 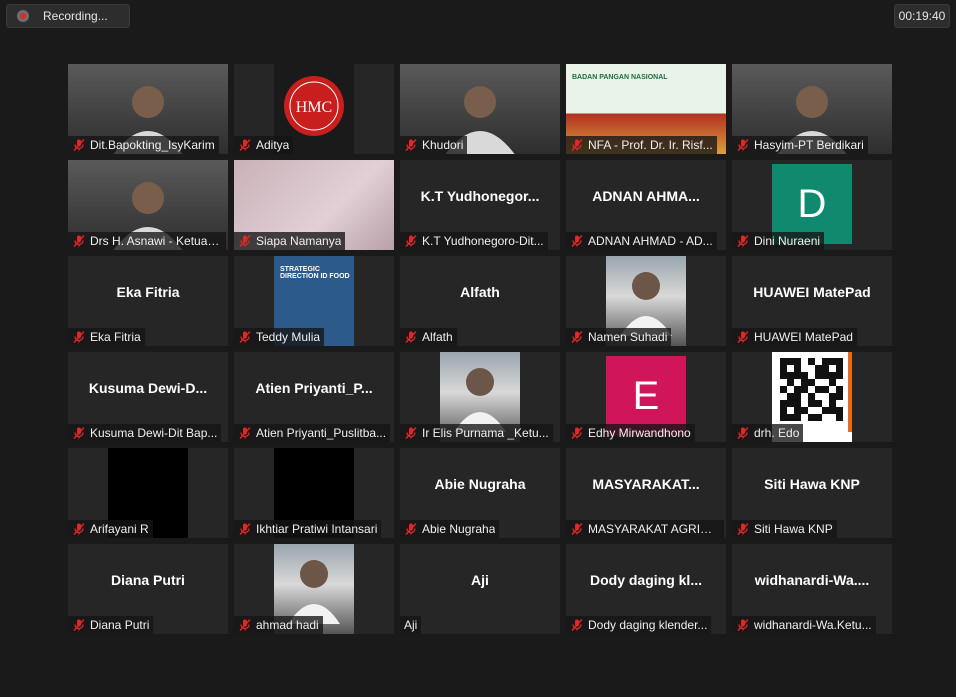 What do you see at coordinates (314, 493) in the screenshot?
I see `participant-tile: Ikhtiar Pratiwi Intansari` at bounding box center [314, 493].